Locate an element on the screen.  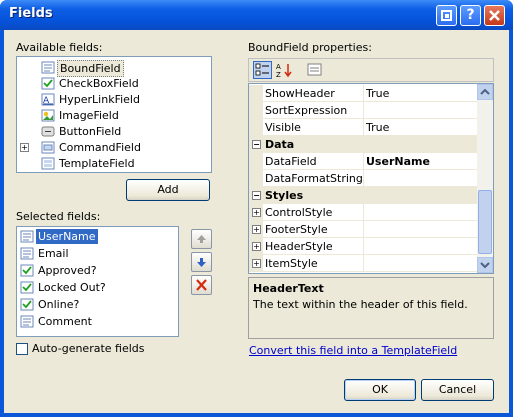
property-row: + HeaderStyle is located at coordinates (363, 246).